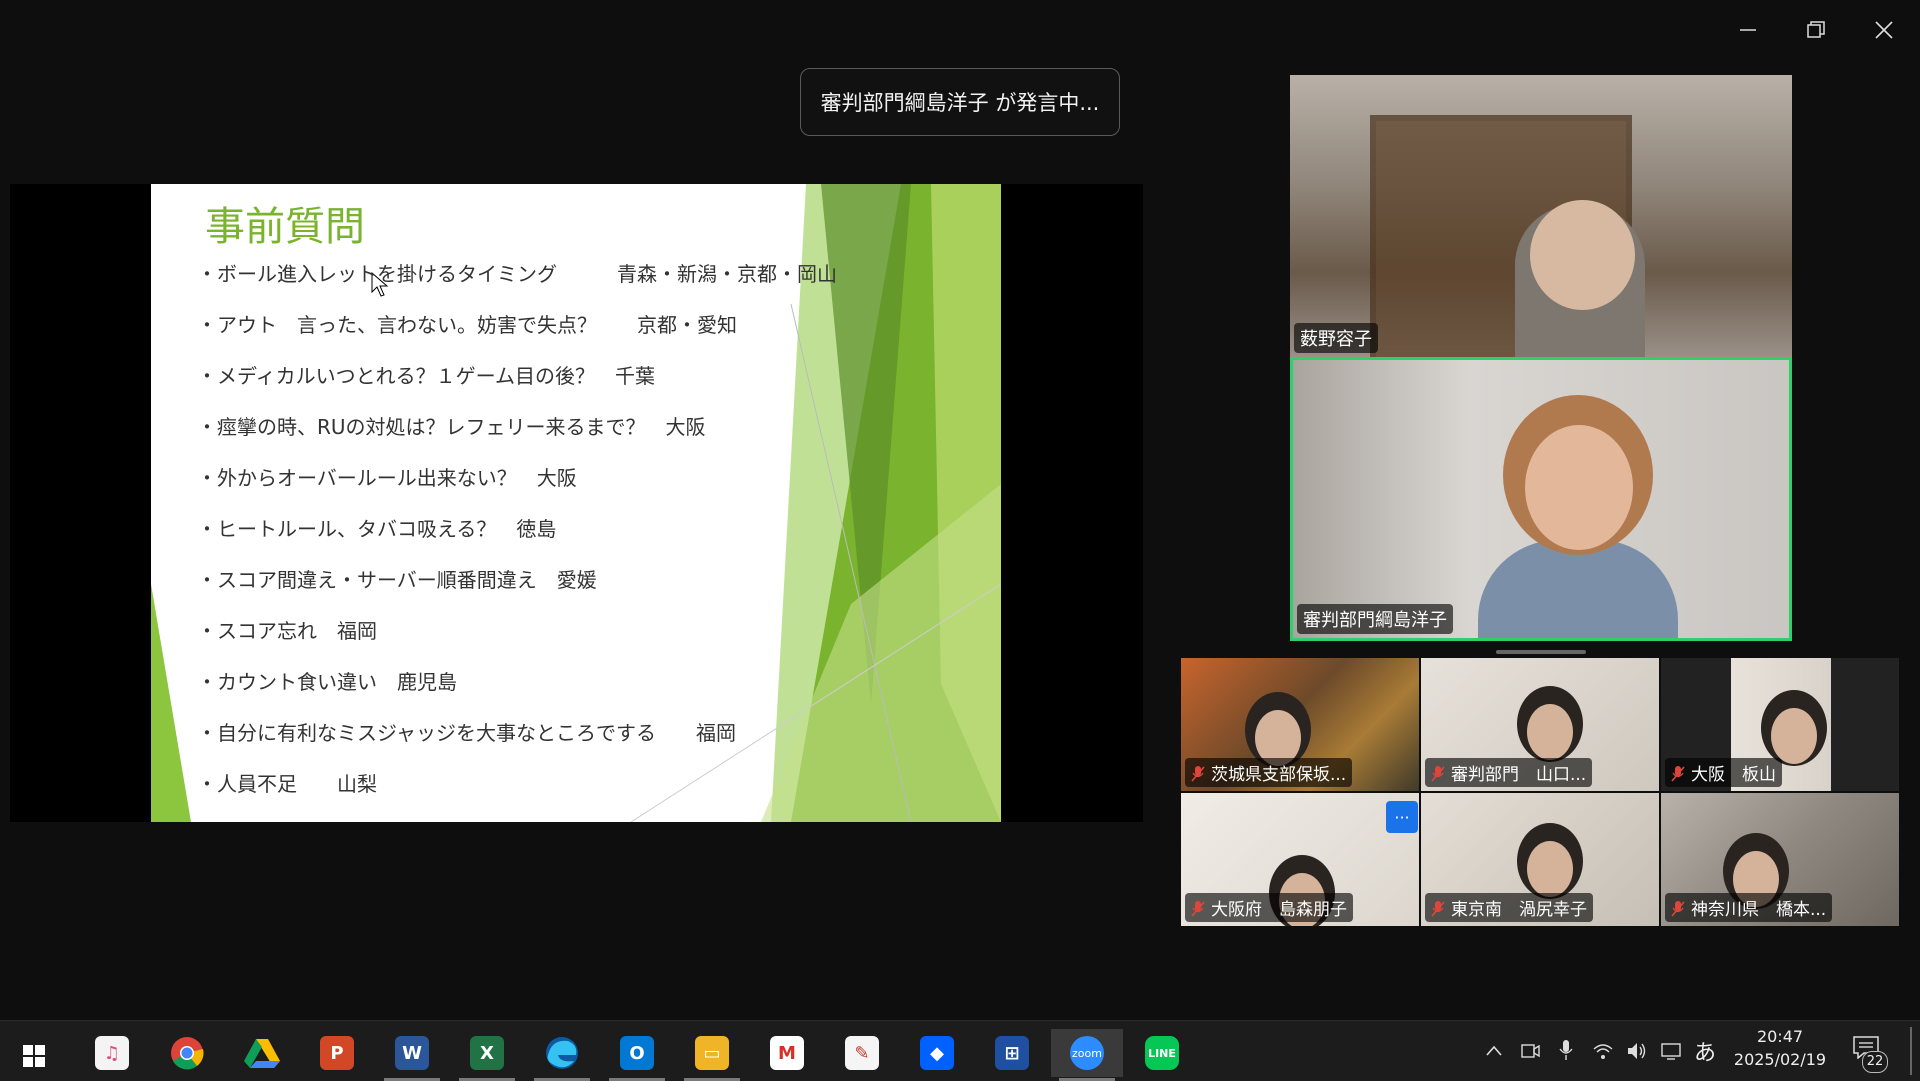 The width and height of the screenshot is (1920, 1081). I want to click on explorer-taskbar-button: ▭, so click(712, 1055).